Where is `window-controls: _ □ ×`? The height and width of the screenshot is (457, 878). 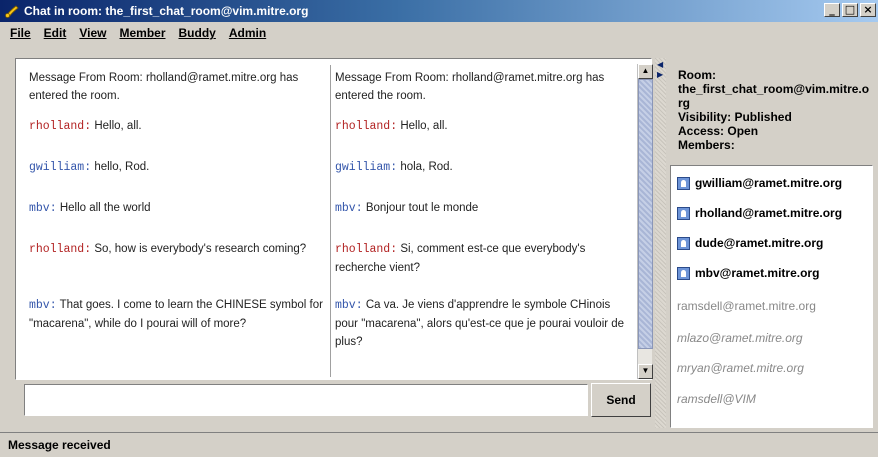 window-controls: _ □ × is located at coordinates (849, 10).